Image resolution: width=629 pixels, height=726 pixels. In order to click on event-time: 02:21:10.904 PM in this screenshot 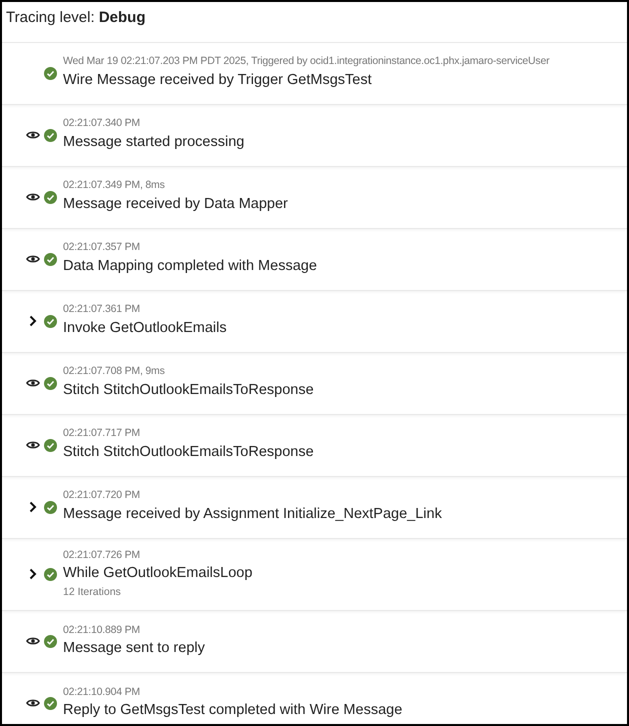, I will do `click(102, 692)`.